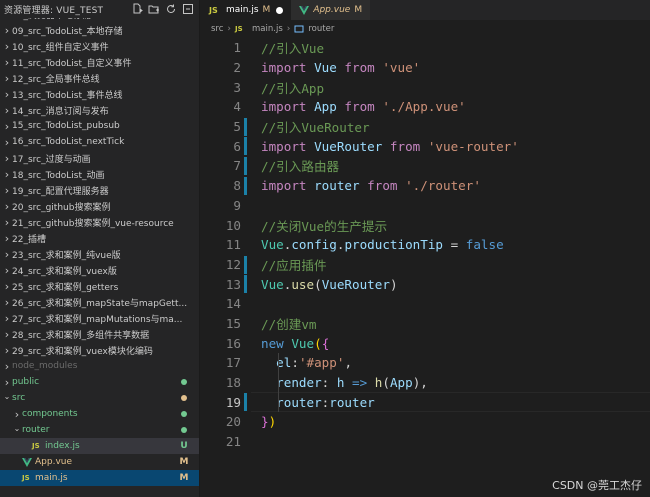  Describe the element at coordinates (425, 107) in the screenshot. I see `code-line: 4 import App from './App.vue'` at that location.